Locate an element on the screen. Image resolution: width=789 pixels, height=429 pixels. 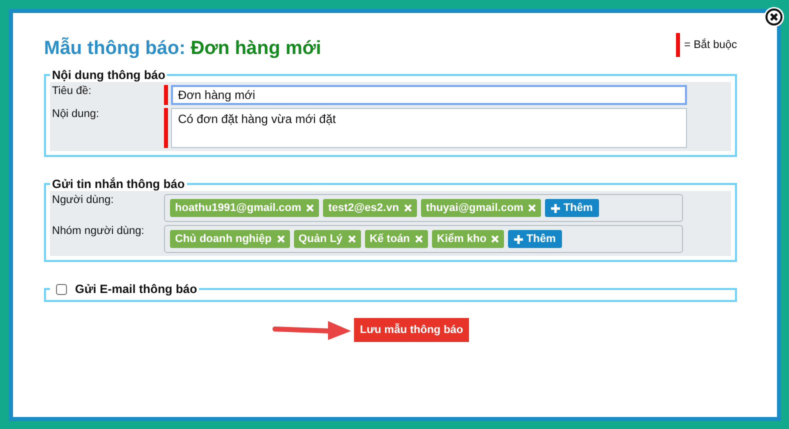
field-label: Tiêu đề: is located at coordinates (71, 91).